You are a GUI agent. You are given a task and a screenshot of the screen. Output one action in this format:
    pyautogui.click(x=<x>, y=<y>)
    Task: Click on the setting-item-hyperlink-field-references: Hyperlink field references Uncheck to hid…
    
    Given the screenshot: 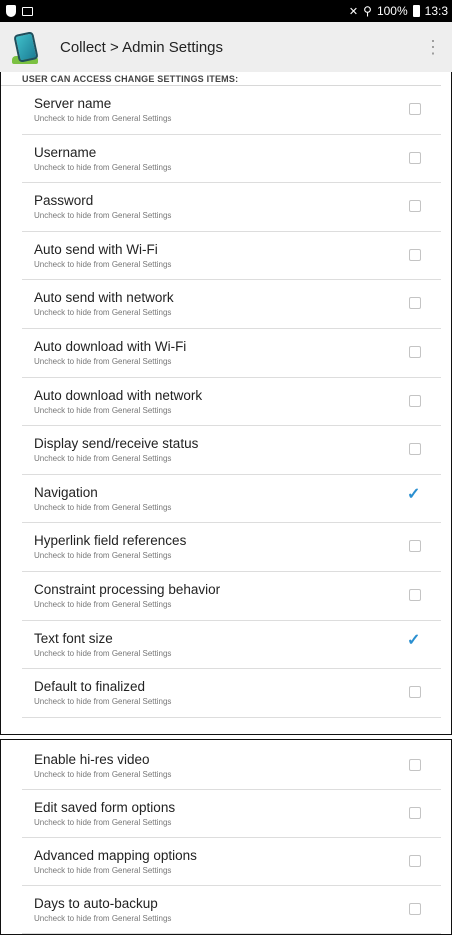 What is the action you would take?
    pyautogui.click(x=231, y=547)
    